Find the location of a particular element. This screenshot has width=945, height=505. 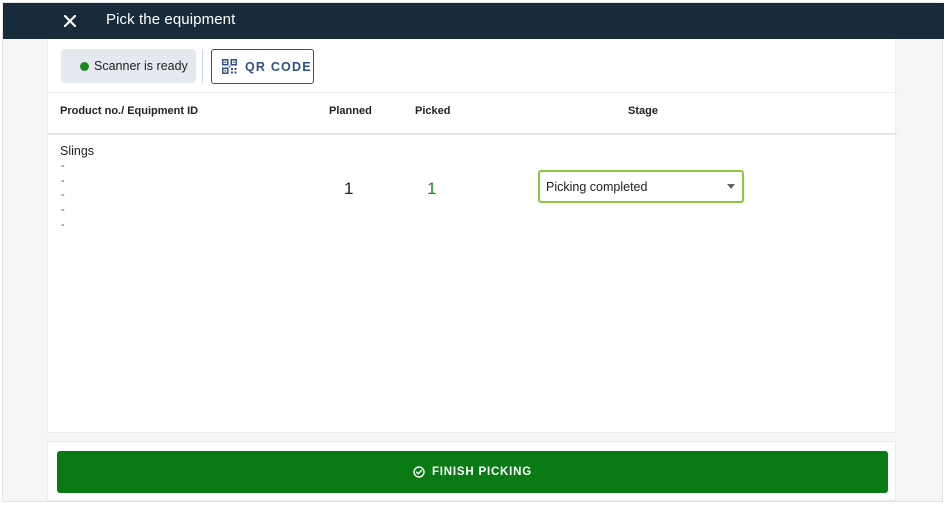

toolbar-separator is located at coordinates (472, 92).